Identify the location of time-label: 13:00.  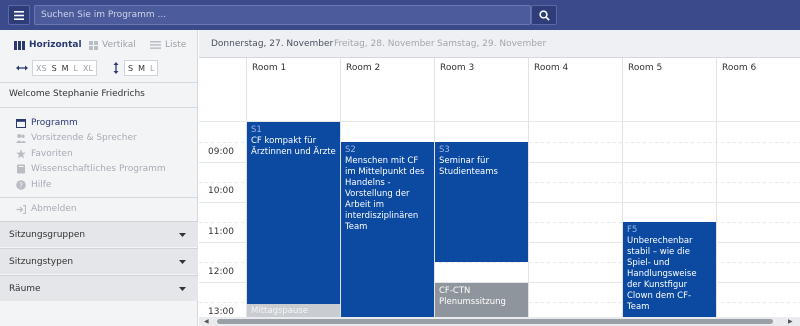
(221, 312).